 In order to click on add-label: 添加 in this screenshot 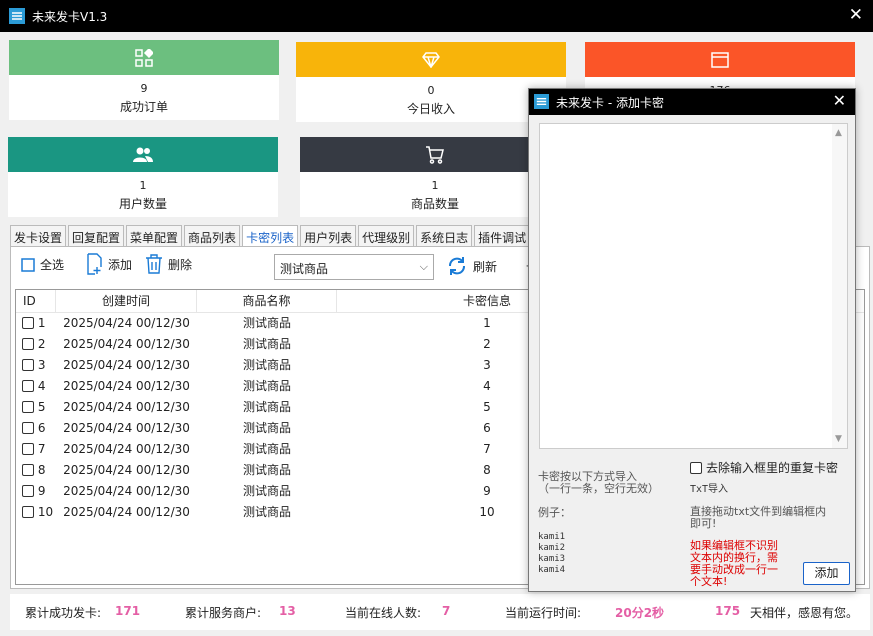, I will do `click(120, 264)`.